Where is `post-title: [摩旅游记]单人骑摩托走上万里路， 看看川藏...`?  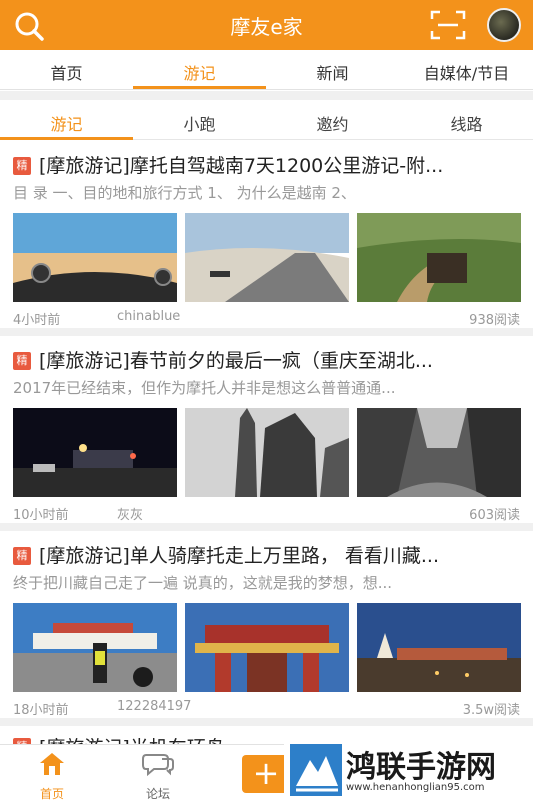 post-title: [摩旅游记]单人骑摩托走上万里路， 看看川藏... is located at coordinates (279, 554).